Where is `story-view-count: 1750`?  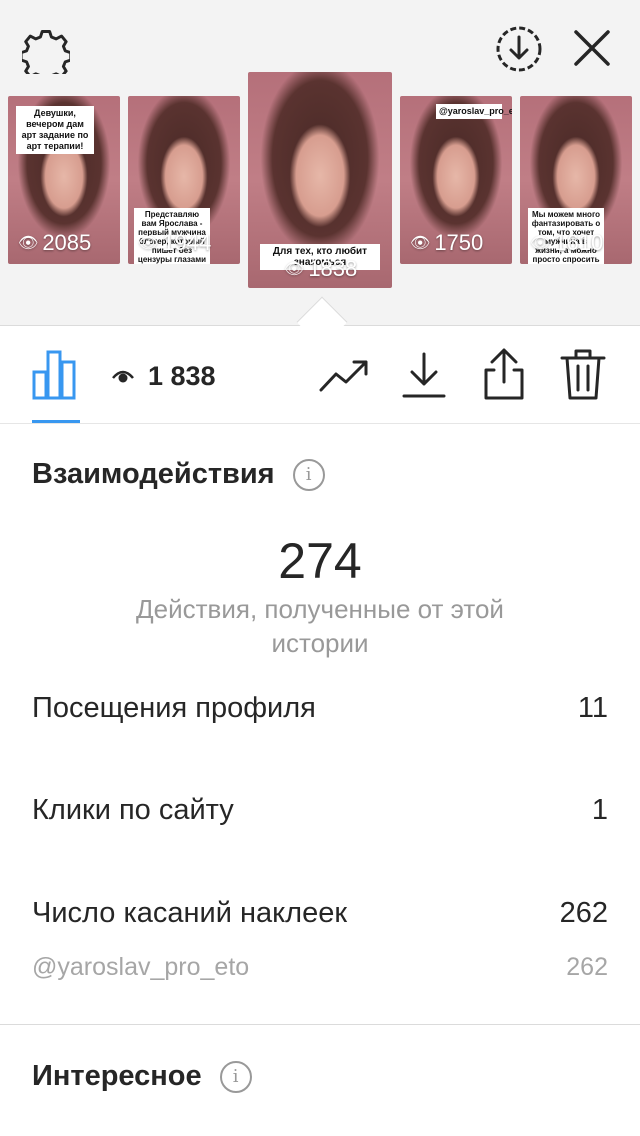 story-view-count: 1750 is located at coordinates (459, 242).